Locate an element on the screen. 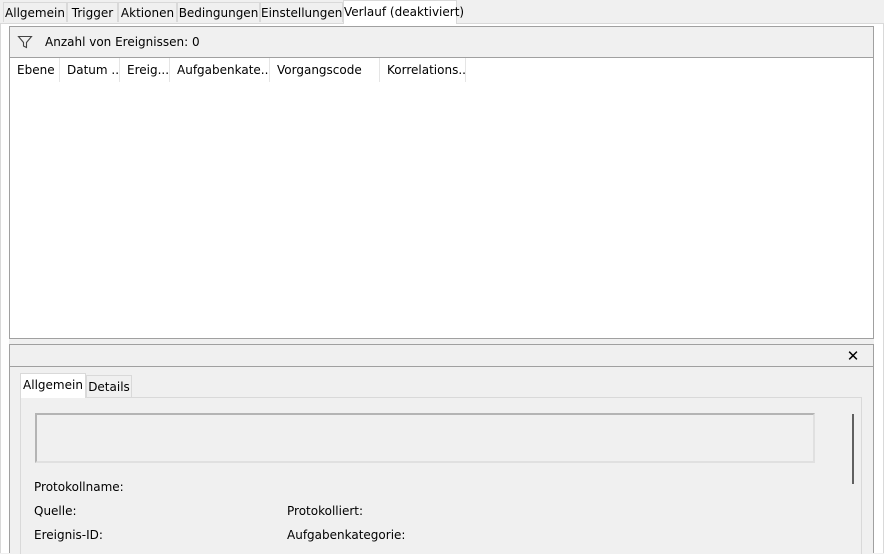 This screenshot has height=554, width=884. event-description-box is located at coordinates (425, 438).